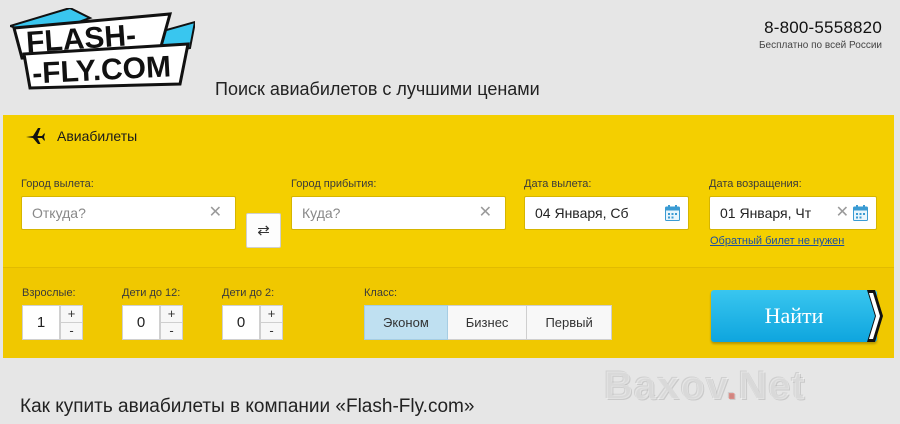 This screenshot has width=900, height=424. What do you see at coordinates (380, 293) in the screenshot?
I see `class-label: Класс:` at bounding box center [380, 293].